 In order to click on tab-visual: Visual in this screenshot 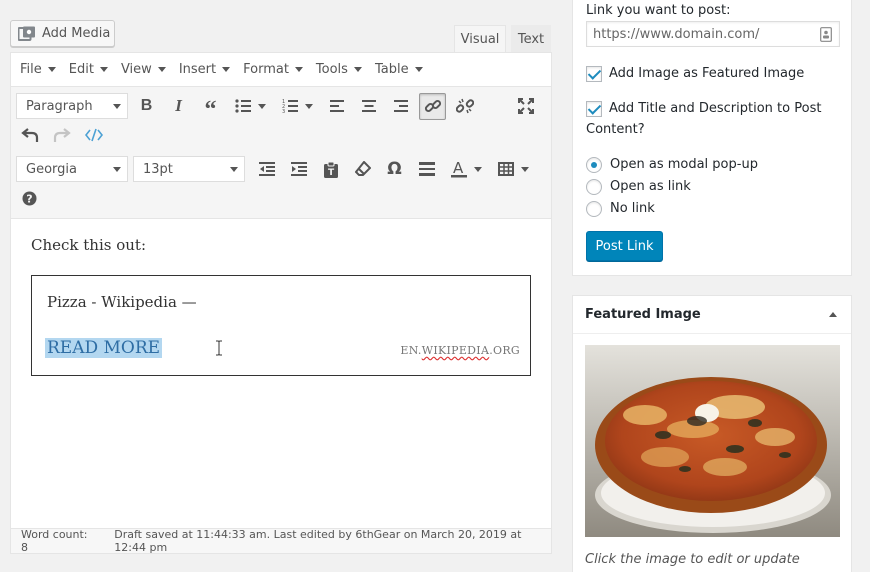, I will do `click(480, 39)`.